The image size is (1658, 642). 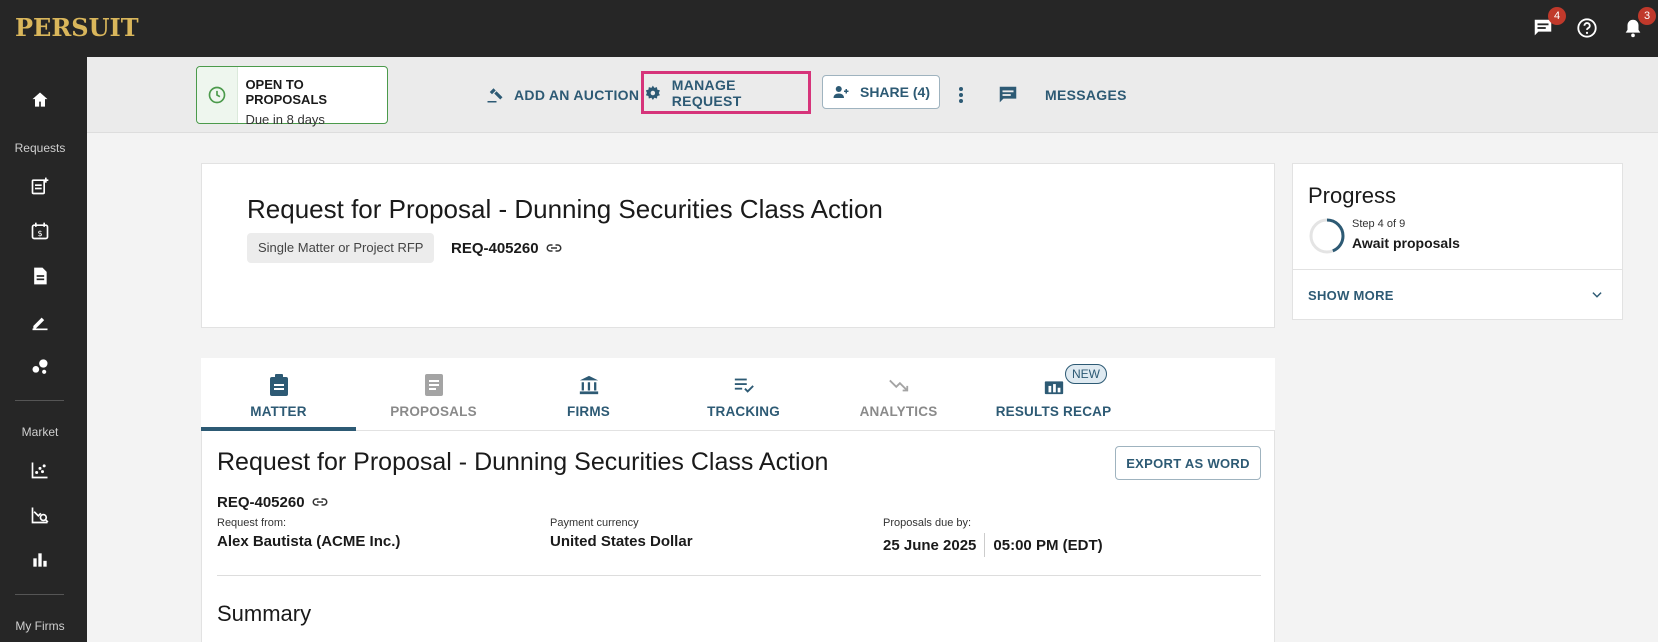 I want to click on progress-step-name: Await proposals, so click(x=1406, y=243).